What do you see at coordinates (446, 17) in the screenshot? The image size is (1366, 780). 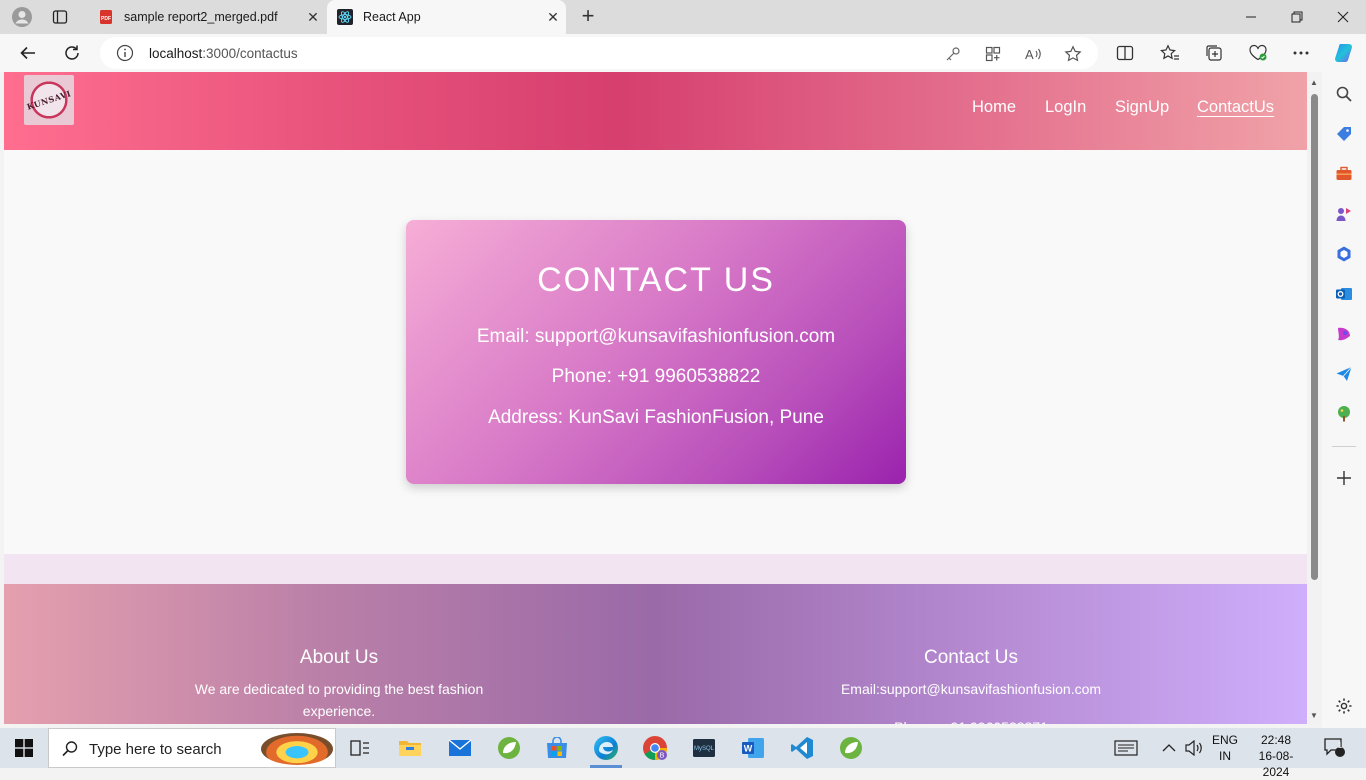 I see `tab-react-app: React App ✕` at bounding box center [446, 17].